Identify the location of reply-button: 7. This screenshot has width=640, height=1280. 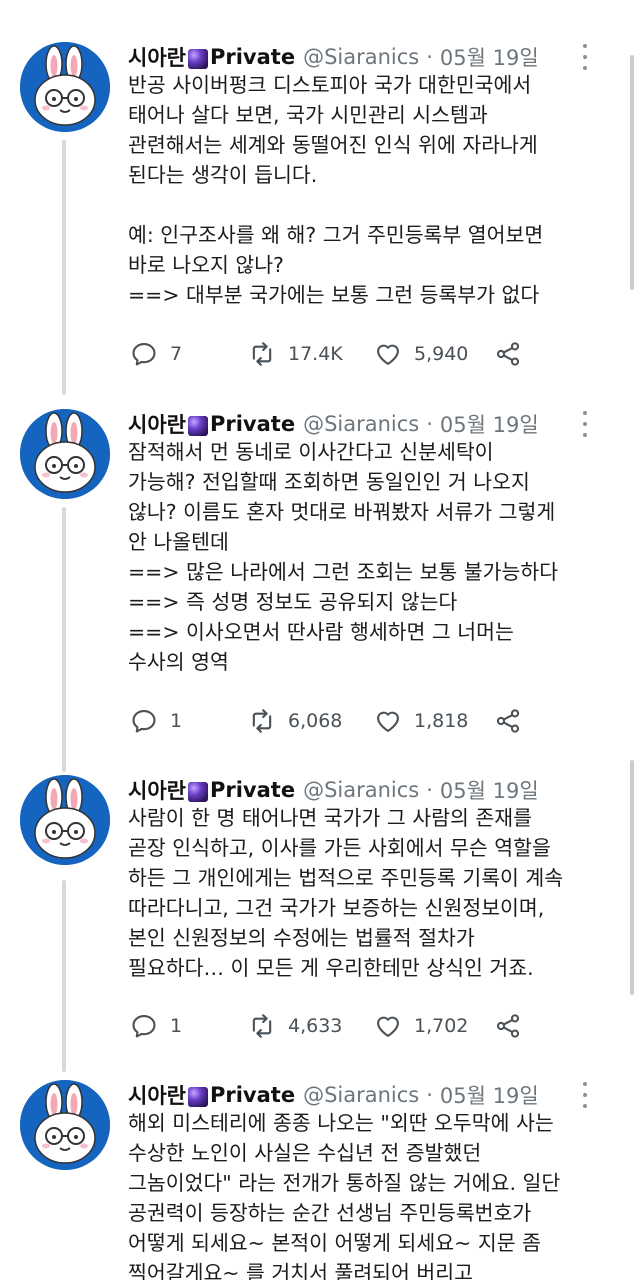
(156, 354).